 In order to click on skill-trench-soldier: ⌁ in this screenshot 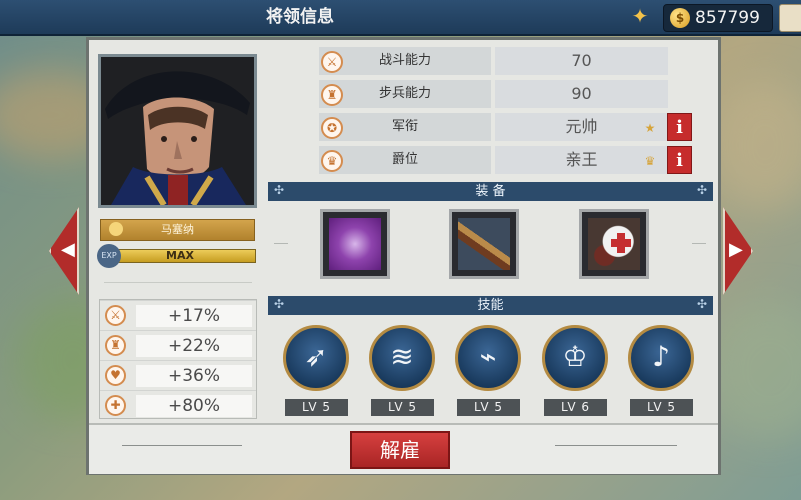, I will do `click(488, 358)`.